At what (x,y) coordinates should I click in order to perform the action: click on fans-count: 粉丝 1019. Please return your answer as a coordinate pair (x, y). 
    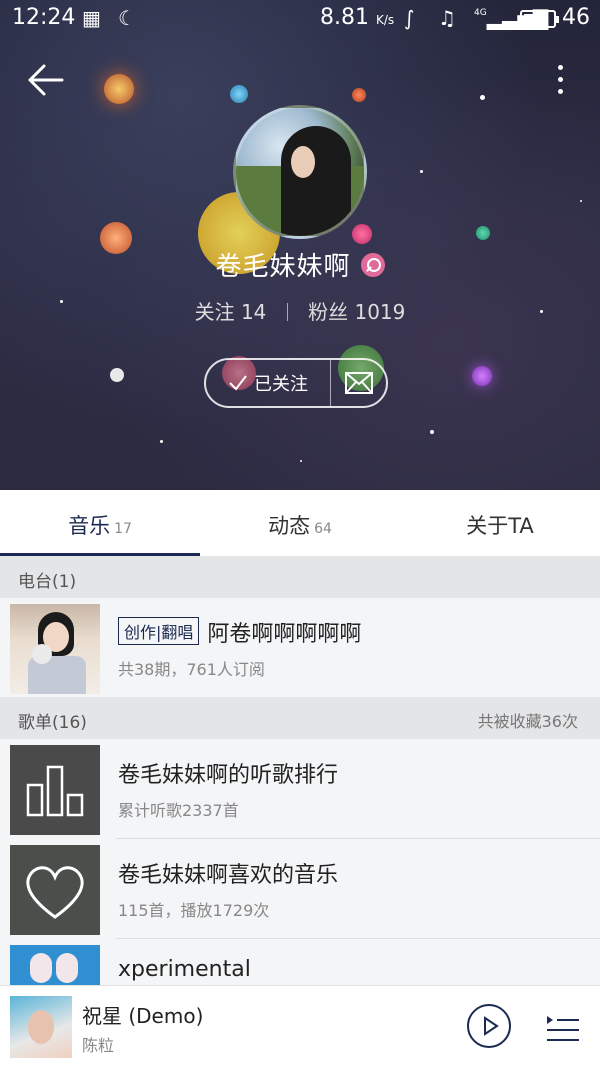
    Looking at the image, I should click on (356, 312).